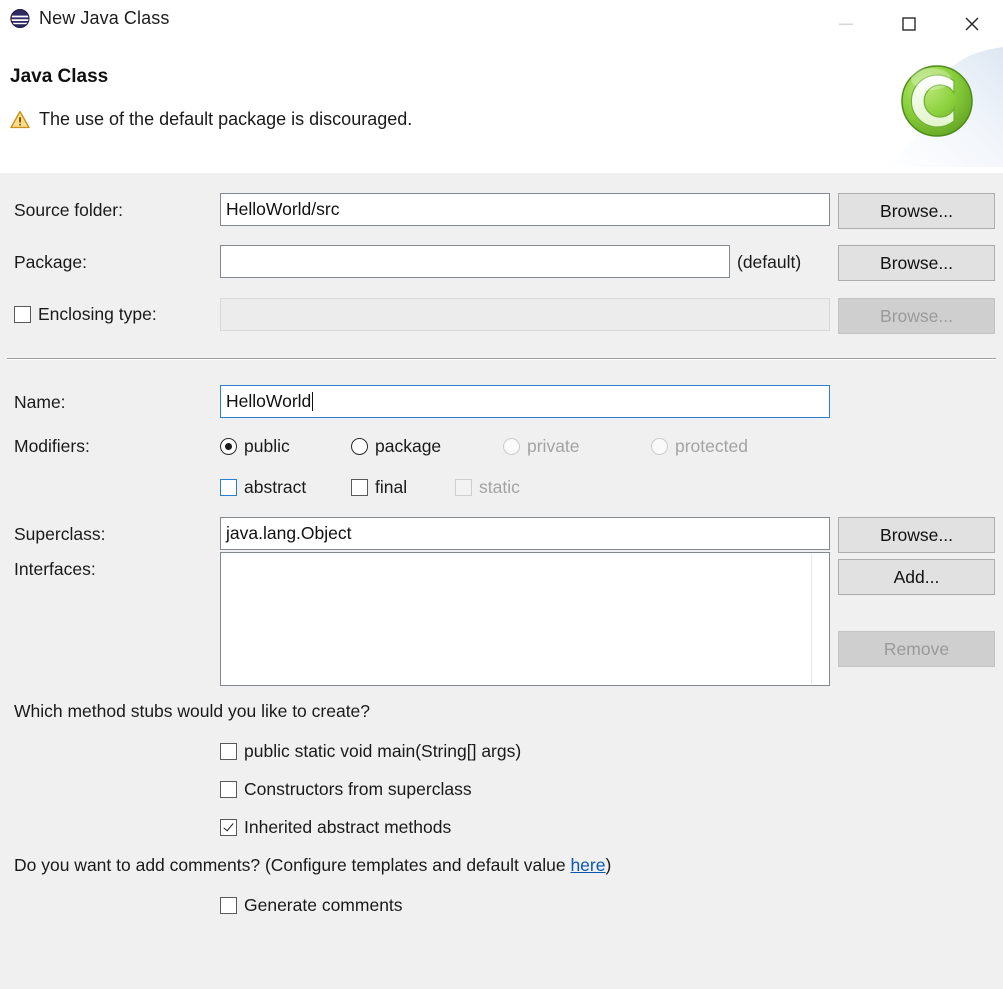  What do you see at coordinates (501, 359) in the screenshot?
I see `section-divider-1-highlight` at bounding box center [501, 359].